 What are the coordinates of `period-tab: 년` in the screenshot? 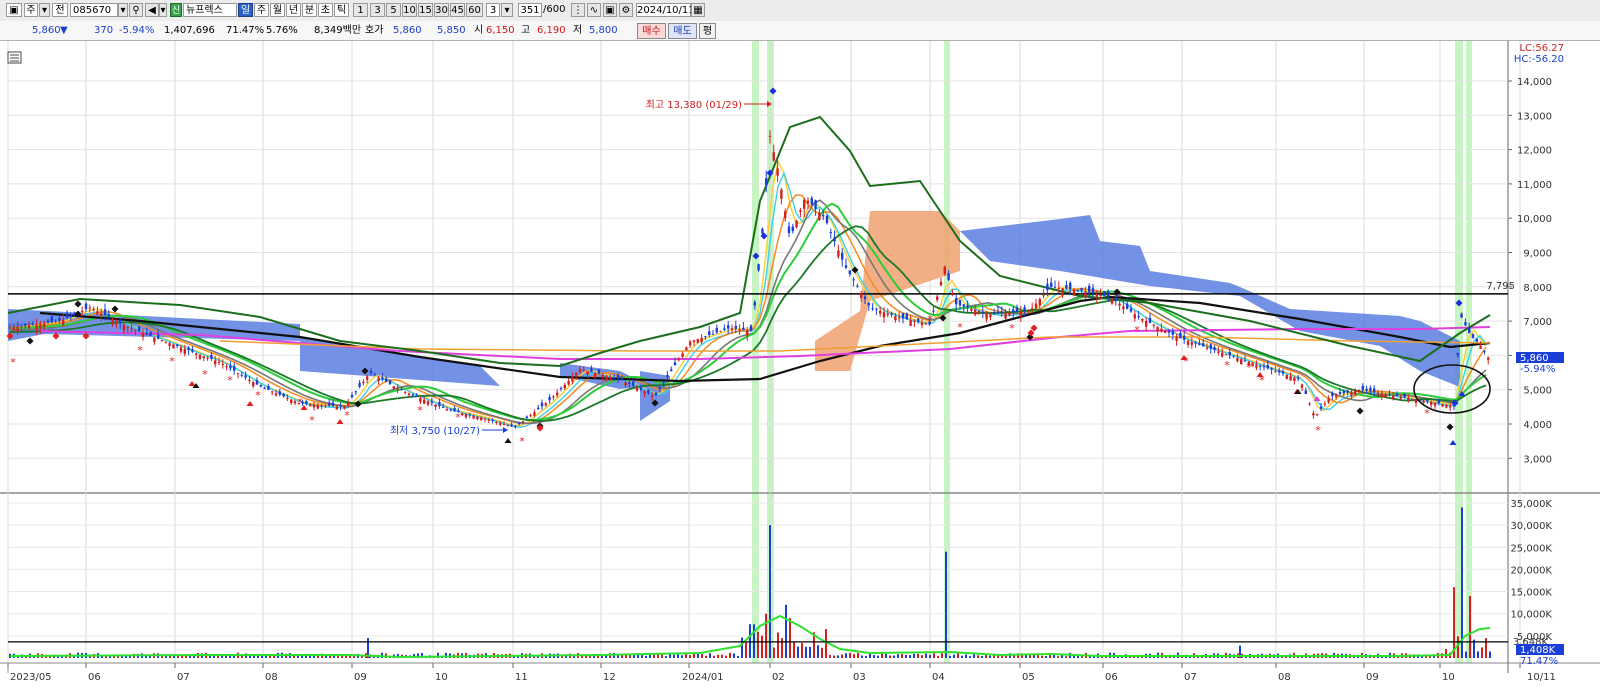 It's located at (293, 10).